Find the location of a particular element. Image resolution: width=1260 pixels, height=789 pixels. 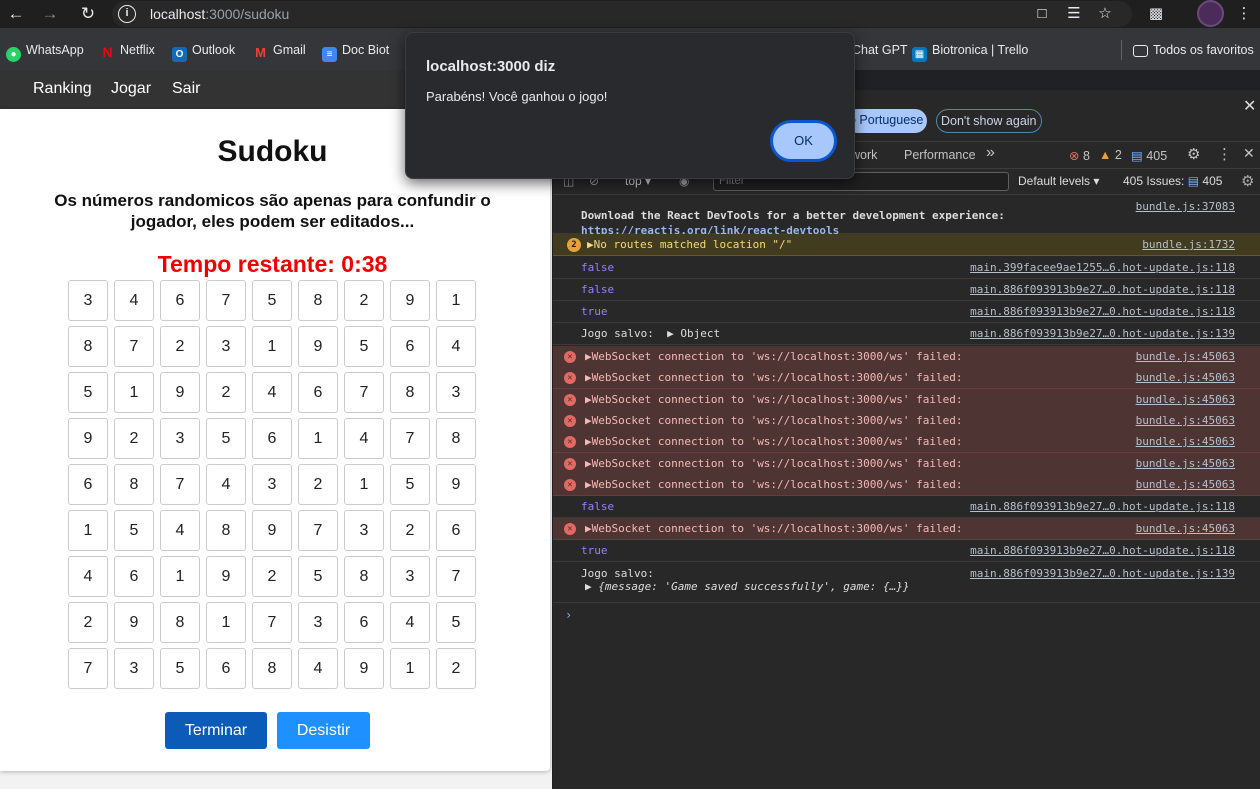

profile-avatar is located at coordinates (1210, 13).